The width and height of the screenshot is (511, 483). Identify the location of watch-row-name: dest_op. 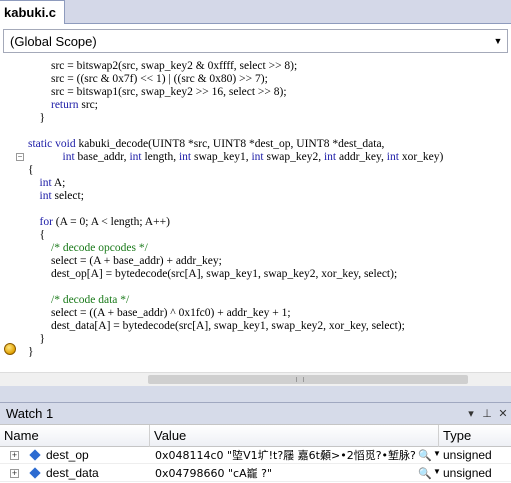
(67, 455).